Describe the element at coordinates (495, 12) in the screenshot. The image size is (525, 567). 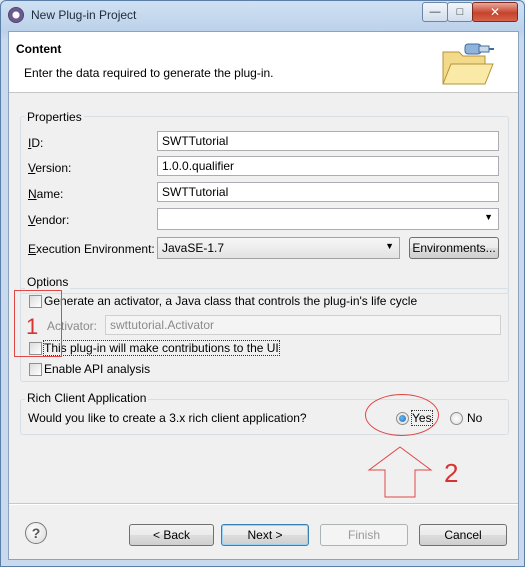
I see `close-button: ✕` at that location.